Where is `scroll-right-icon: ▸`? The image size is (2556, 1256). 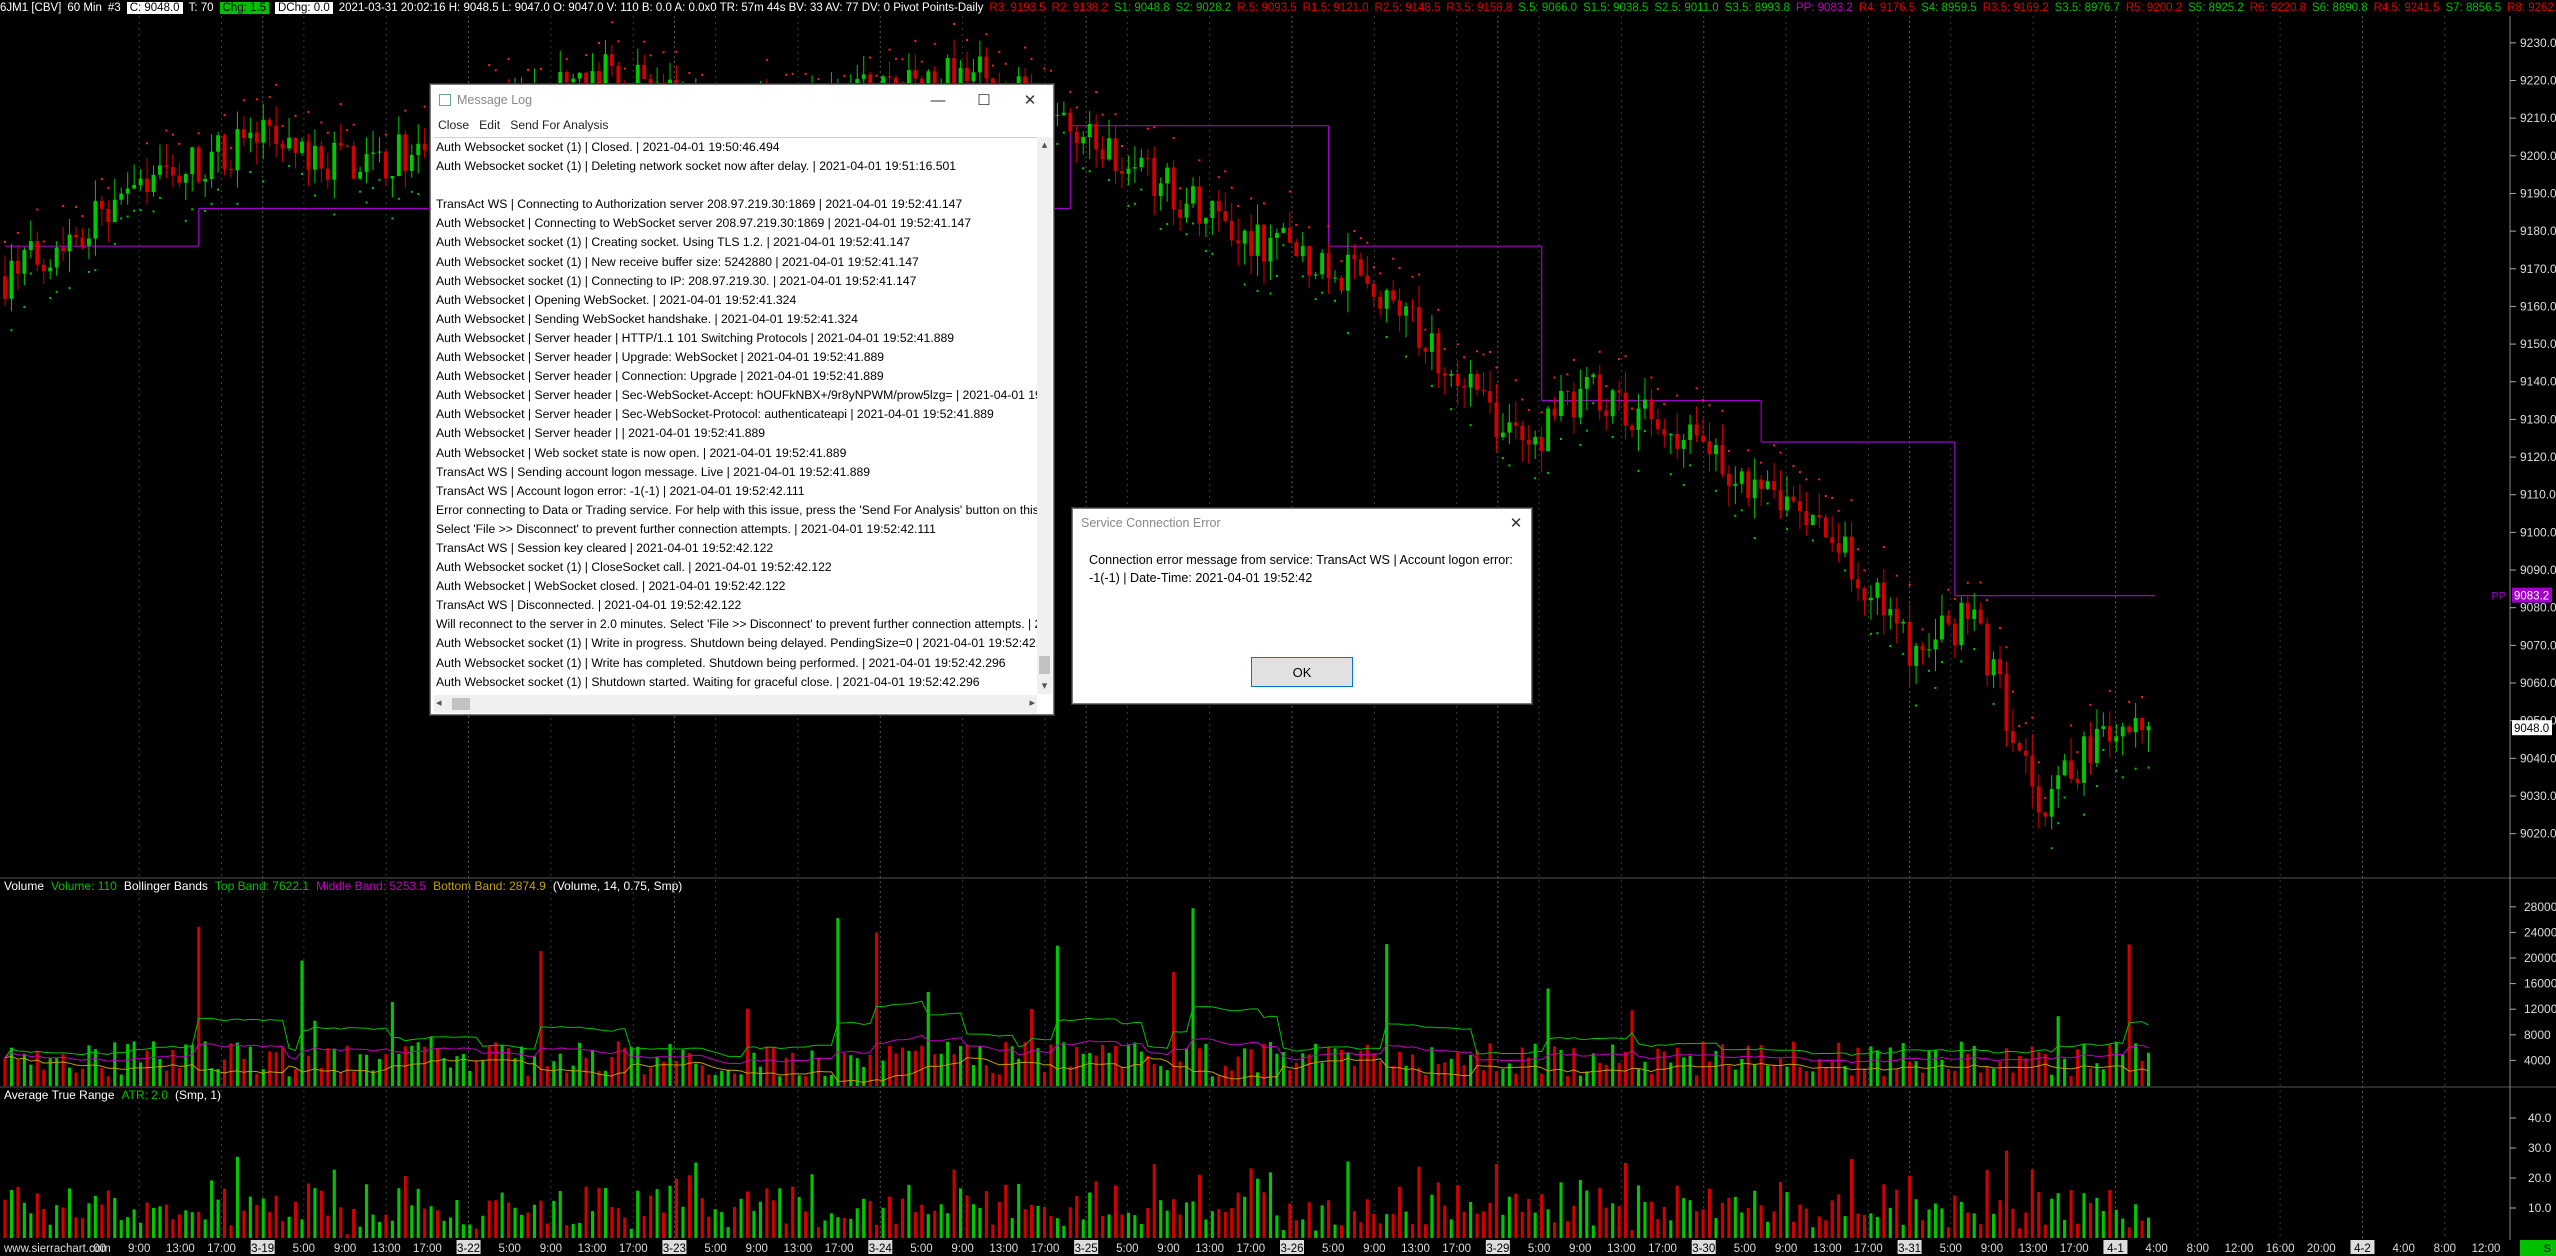
scroll-right-icon: ▸ is located at coordinates (1032, 702).